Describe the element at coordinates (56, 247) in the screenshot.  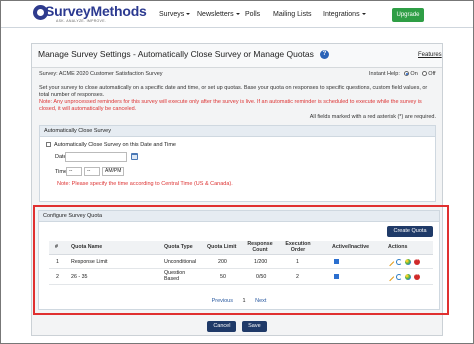
I see `col-number: #` at that location.